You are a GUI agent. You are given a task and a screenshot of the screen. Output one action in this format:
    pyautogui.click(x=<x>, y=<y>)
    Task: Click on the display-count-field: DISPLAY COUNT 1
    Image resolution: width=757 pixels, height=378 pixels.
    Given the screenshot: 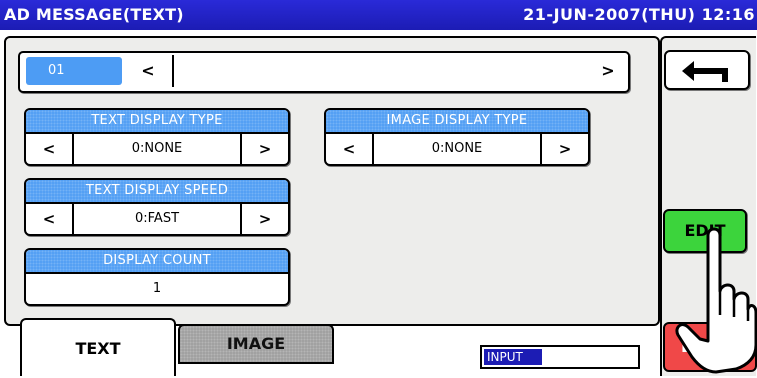 What is the action you would take?
    pyautogui.click(x=157, y=277)
    